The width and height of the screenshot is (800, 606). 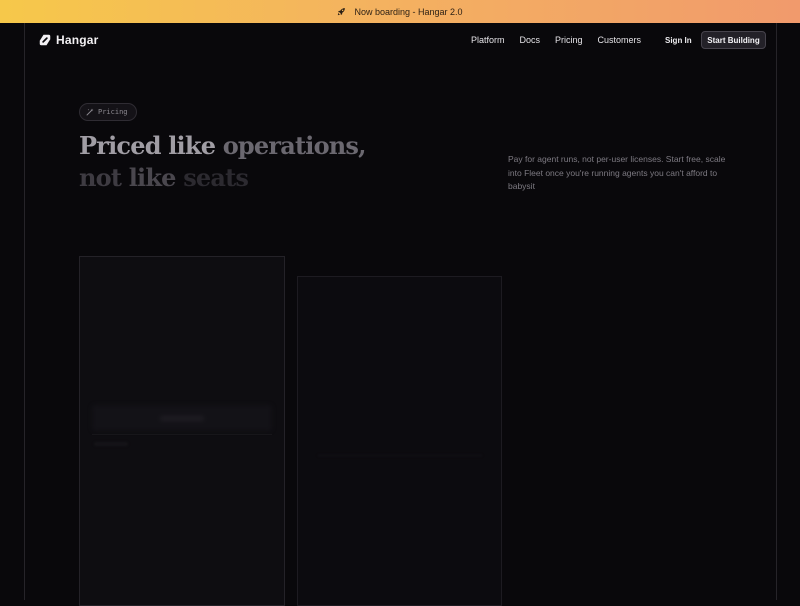 I want to click on brand-name: Hangar, so click(x=77, y=40).